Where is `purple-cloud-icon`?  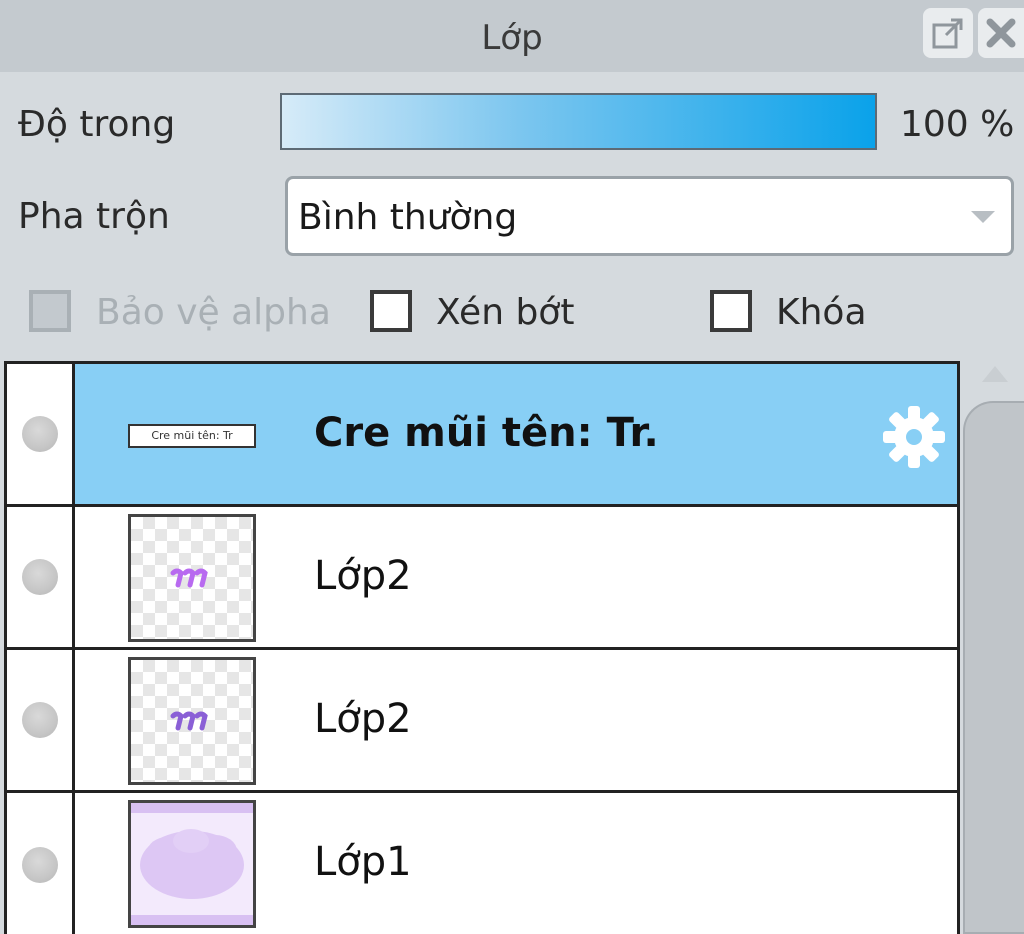 purple-cloud-icon is located at coordinates (192, 864).